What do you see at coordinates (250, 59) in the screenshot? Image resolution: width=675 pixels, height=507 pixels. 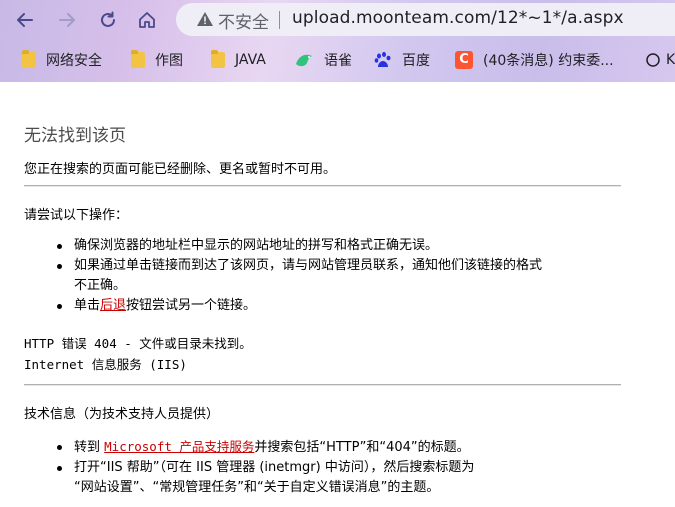 I see `bookmark-label: JAVA` at bounding box center [250, 59].